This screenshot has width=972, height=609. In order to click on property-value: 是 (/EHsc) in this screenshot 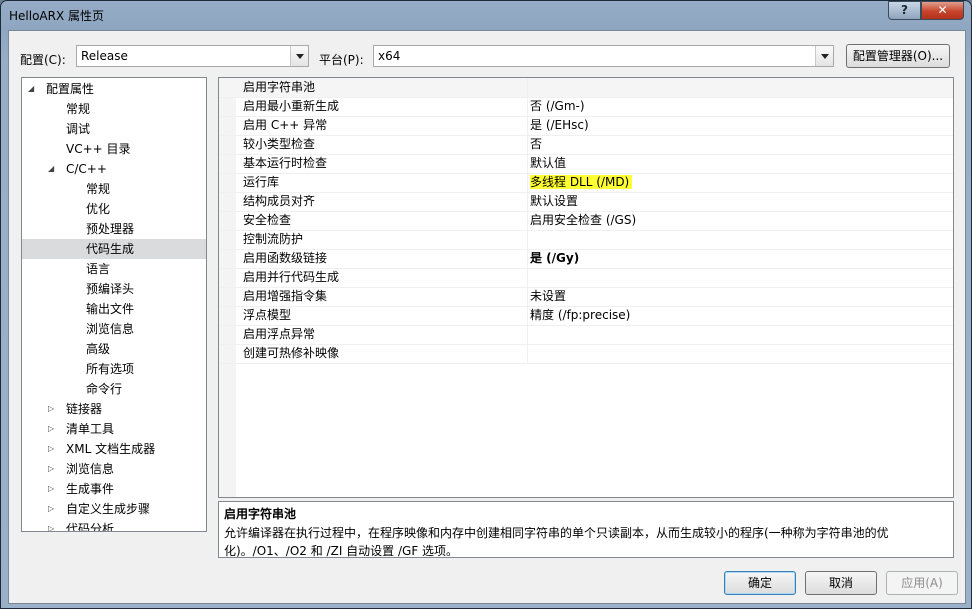, I will do `click(559, 125)`.